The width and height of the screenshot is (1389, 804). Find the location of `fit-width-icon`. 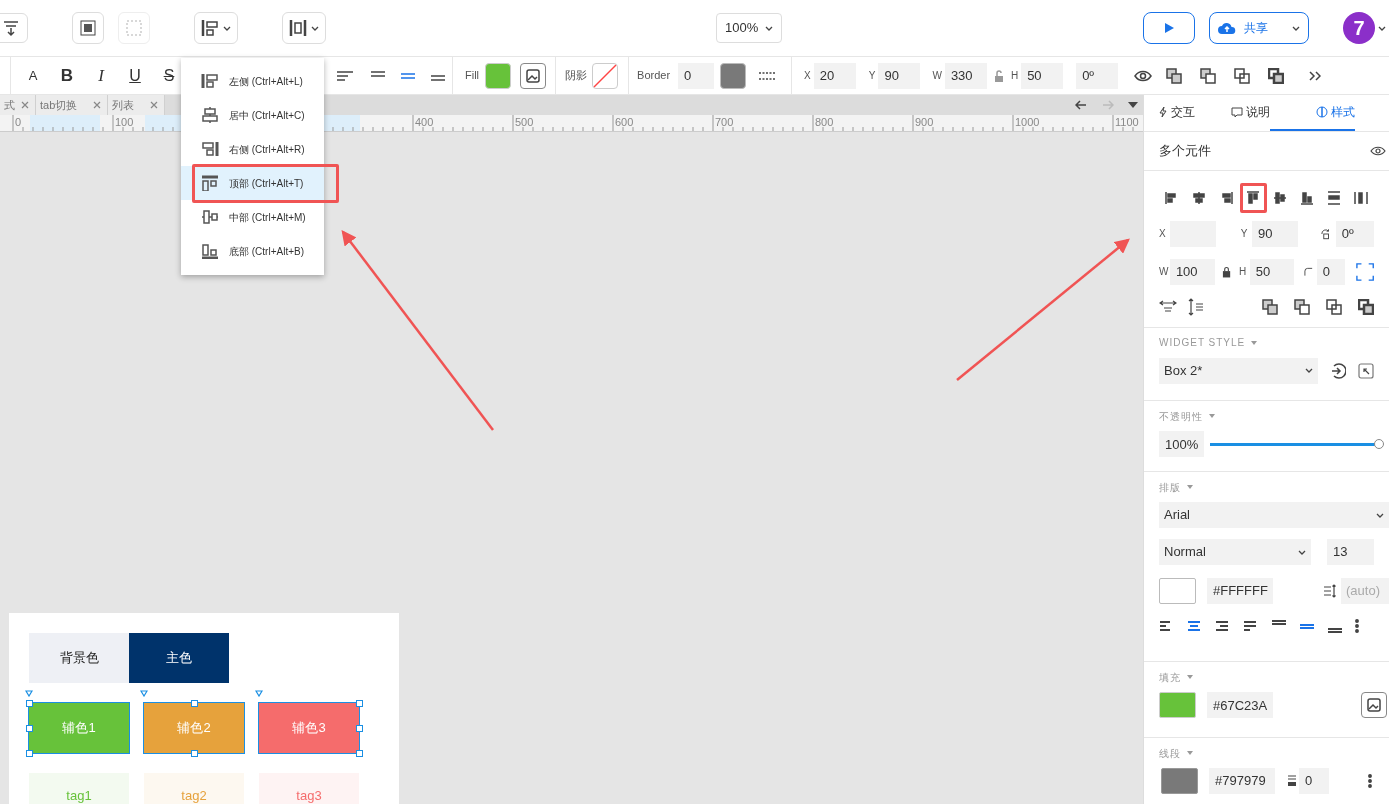

fit-width-icon is located at coordinates (1168, 306).